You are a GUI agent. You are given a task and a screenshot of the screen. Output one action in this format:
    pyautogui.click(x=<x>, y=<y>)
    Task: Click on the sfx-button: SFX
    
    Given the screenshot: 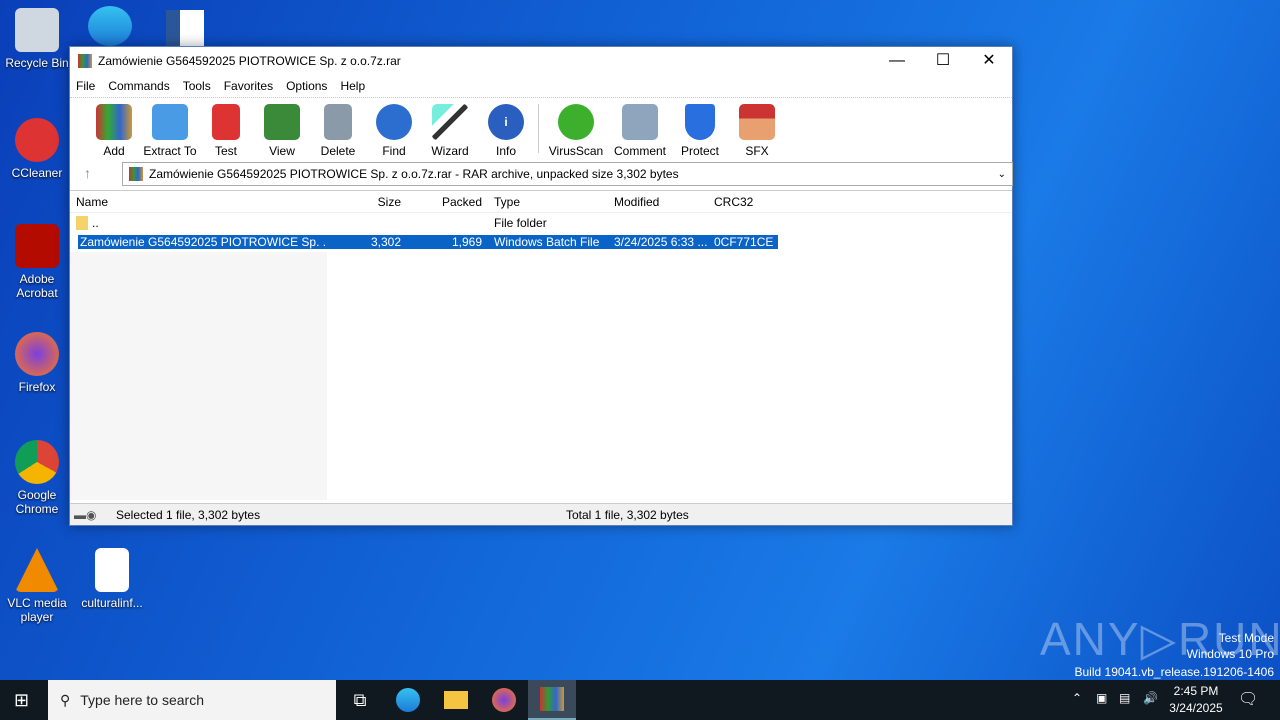 What is the action you would take?
    pyautogui.click(x=757, y=128)
    